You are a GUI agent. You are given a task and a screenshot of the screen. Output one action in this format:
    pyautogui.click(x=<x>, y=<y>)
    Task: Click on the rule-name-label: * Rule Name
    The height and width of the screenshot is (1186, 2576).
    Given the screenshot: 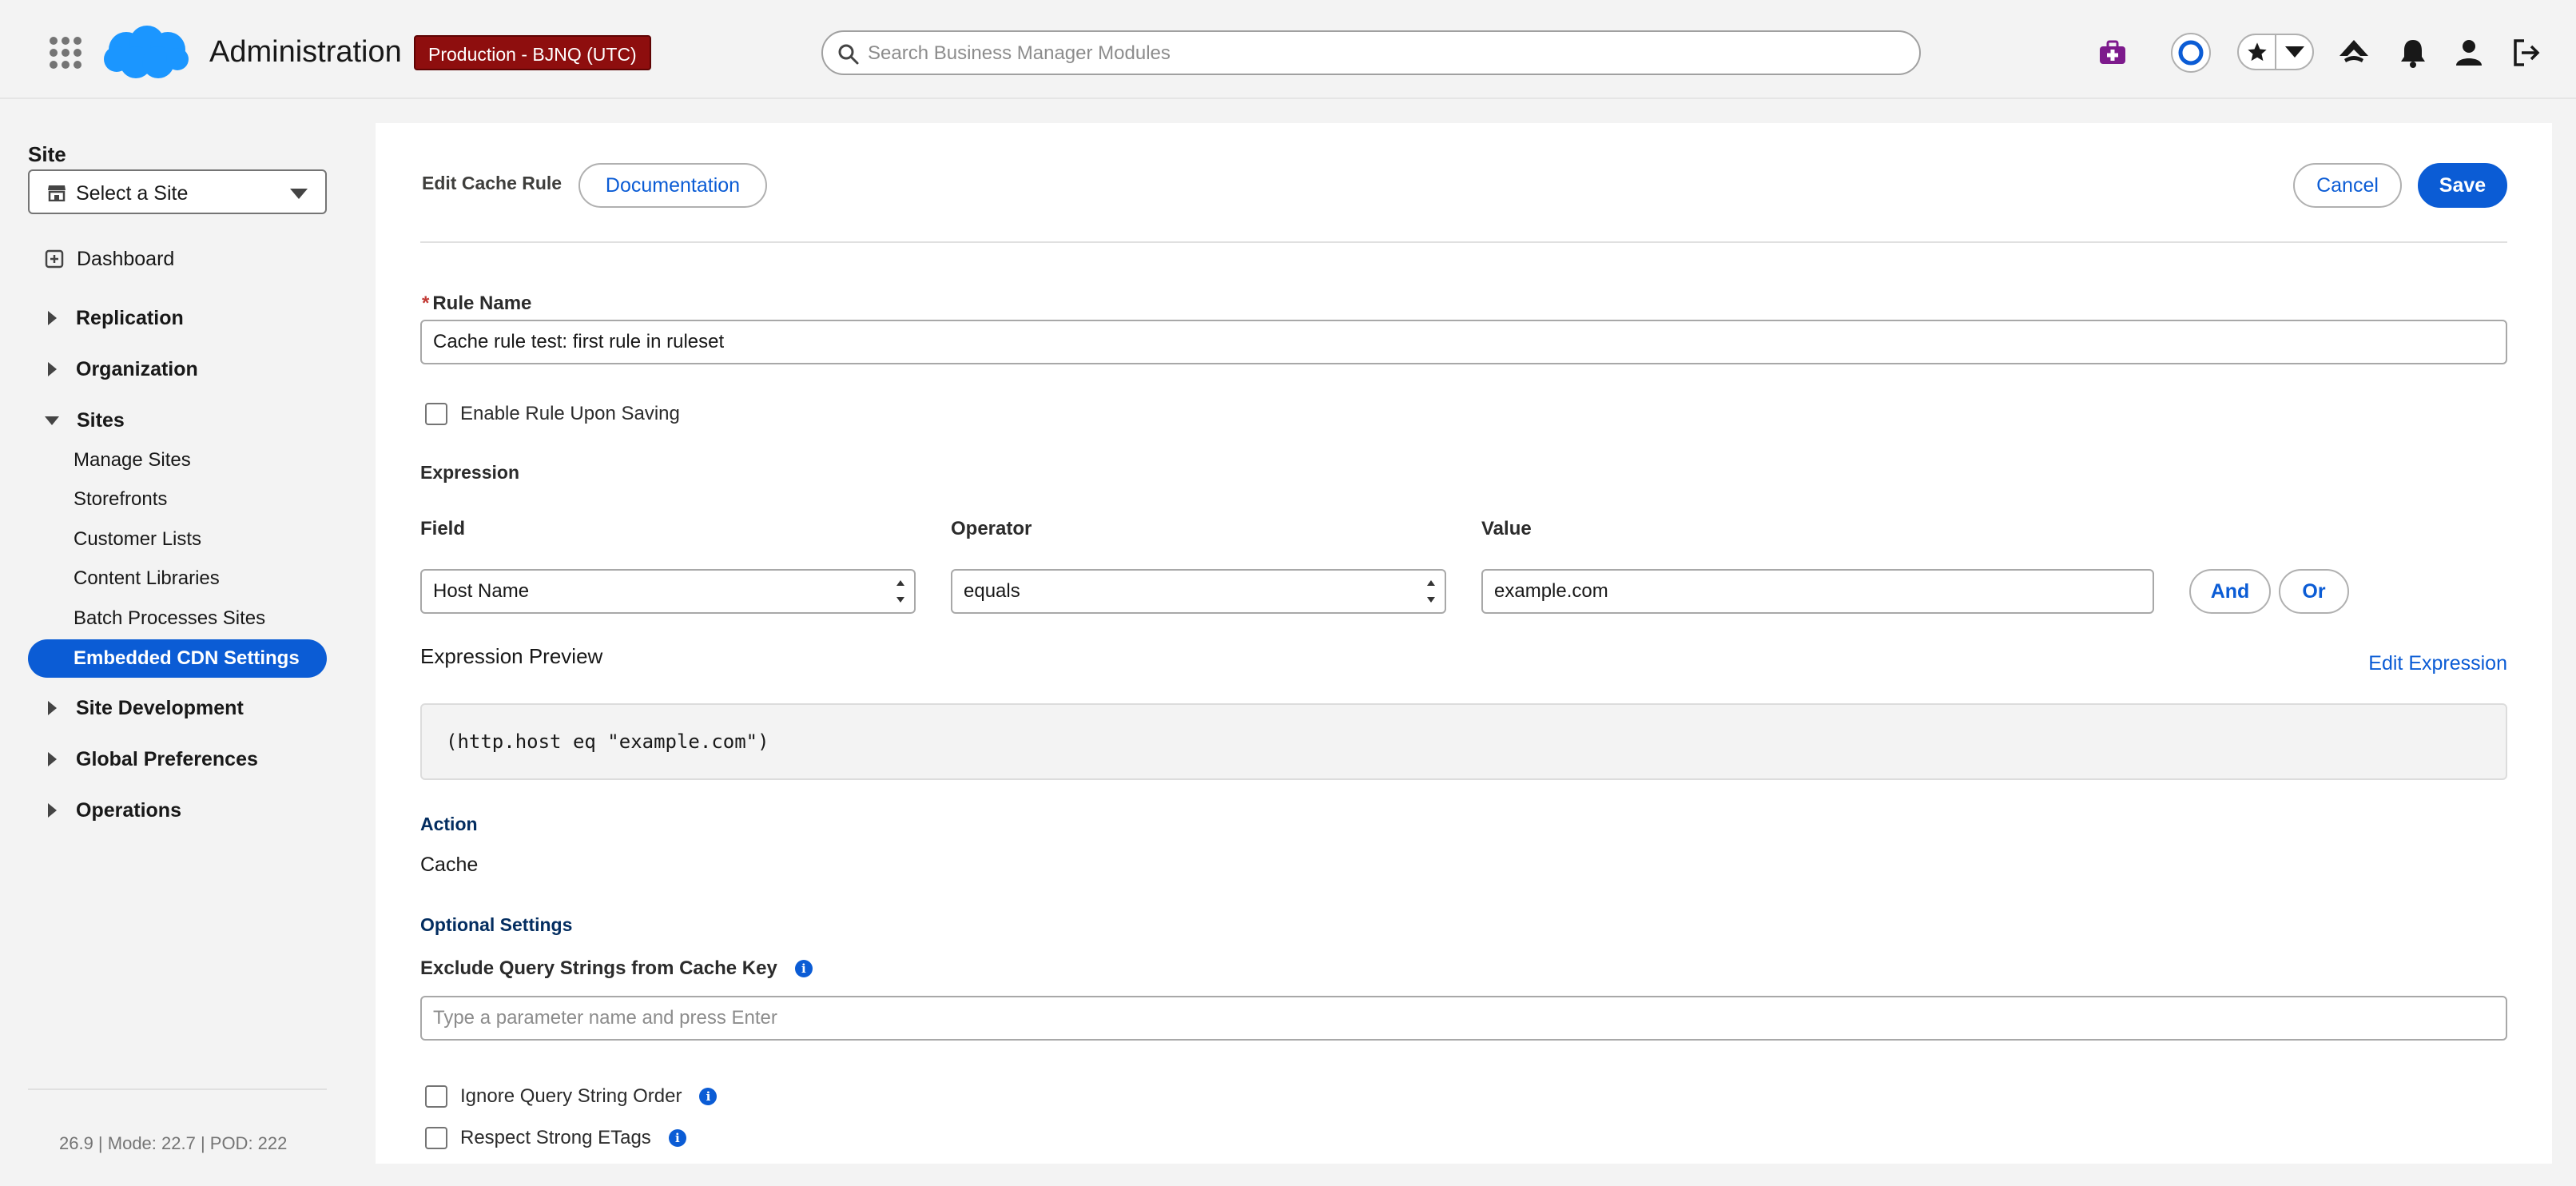 What is the action you would take?
    pyautogui.click(x=476, y=304)
    